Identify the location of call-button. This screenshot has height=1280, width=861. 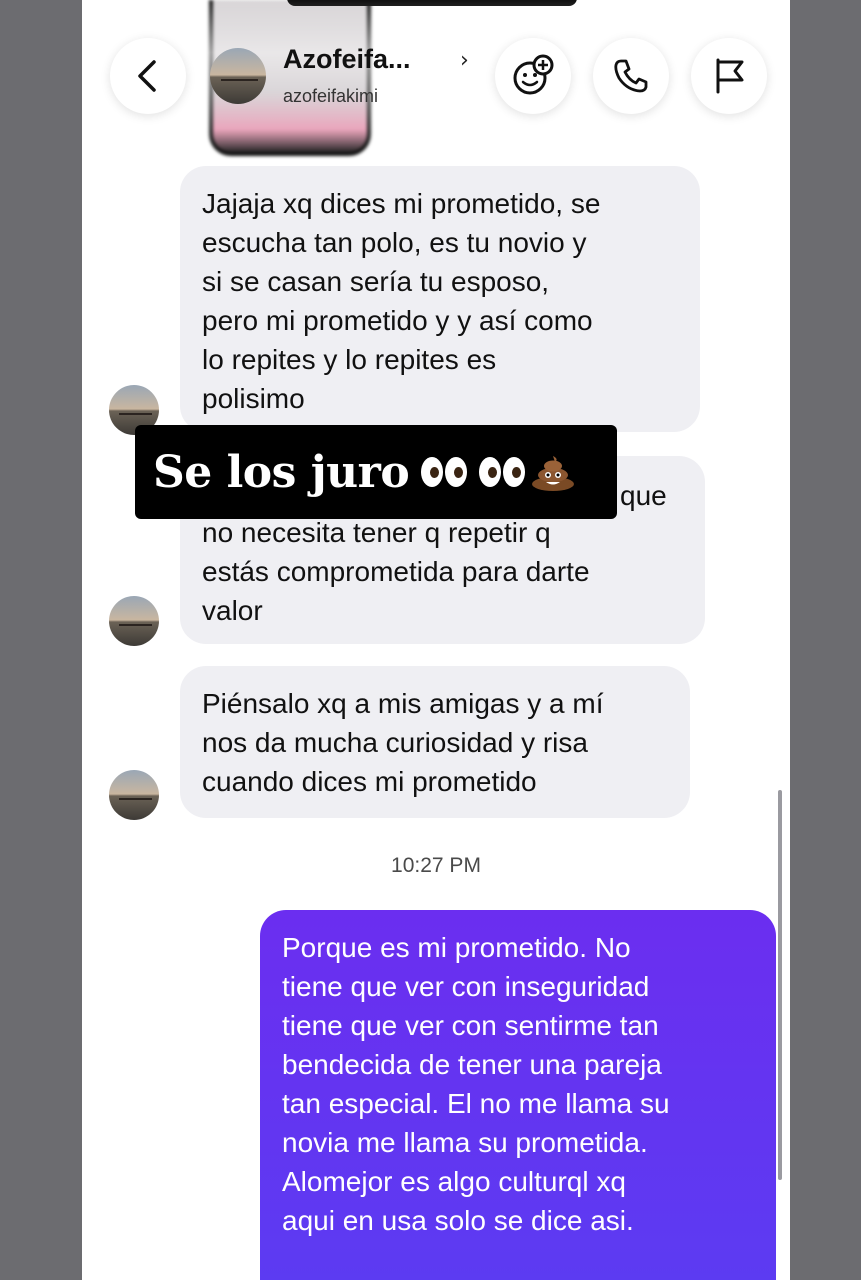
(631, 76).